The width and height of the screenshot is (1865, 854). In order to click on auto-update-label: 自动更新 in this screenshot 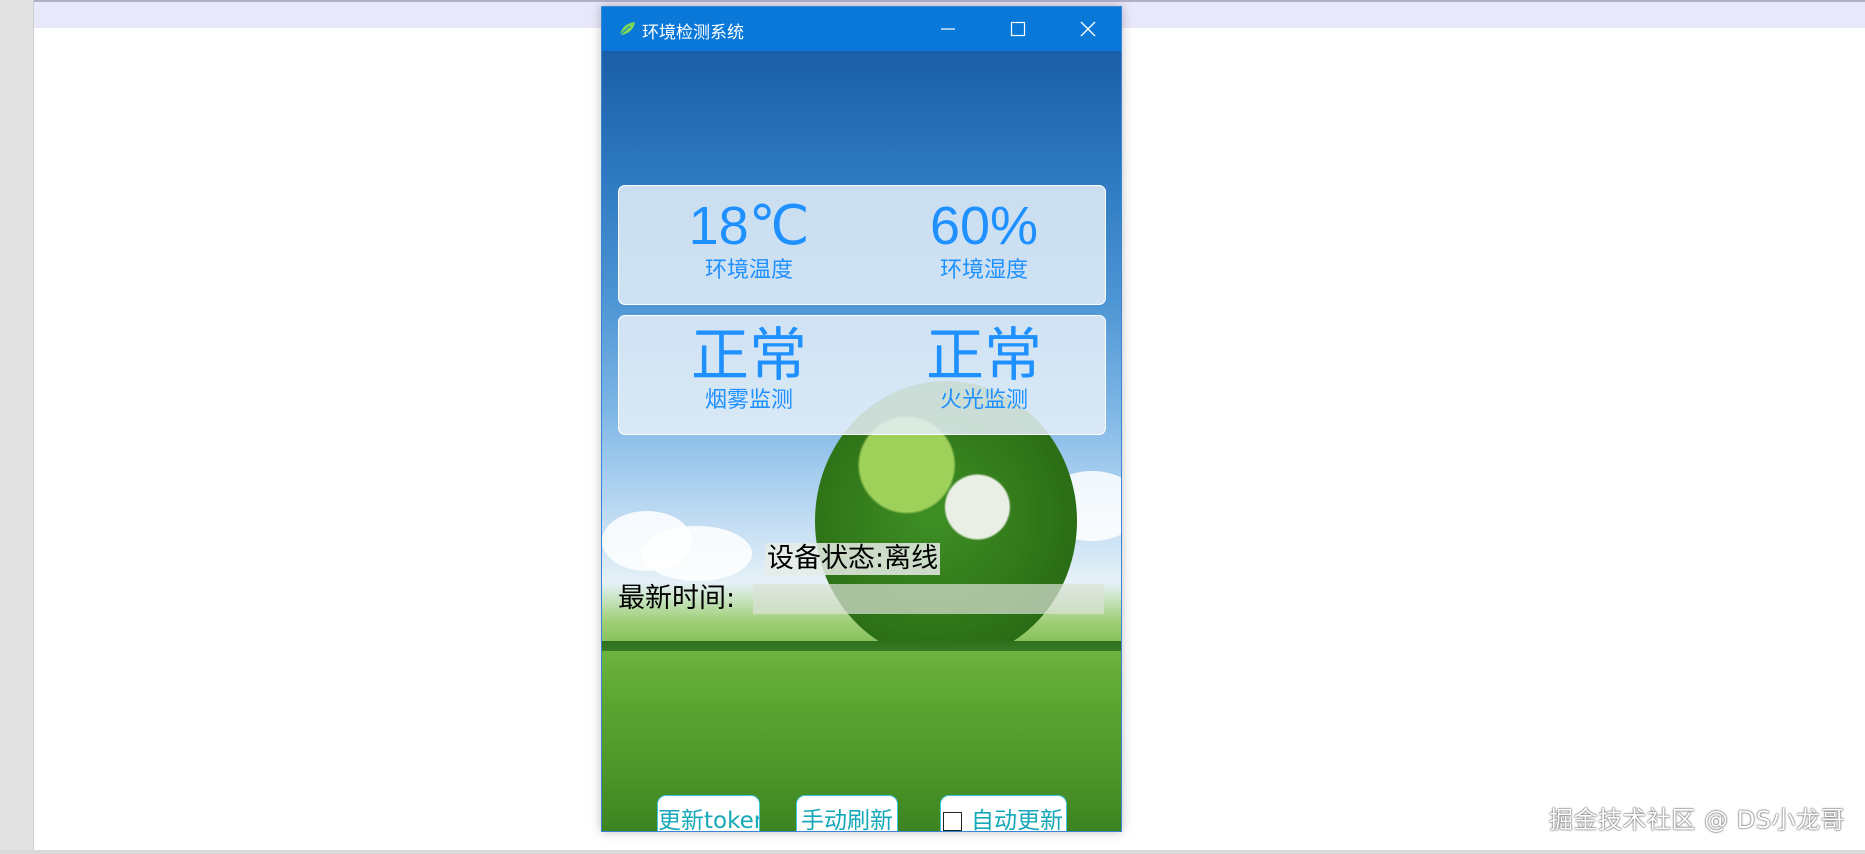, I will do `click(1017, 820)`.